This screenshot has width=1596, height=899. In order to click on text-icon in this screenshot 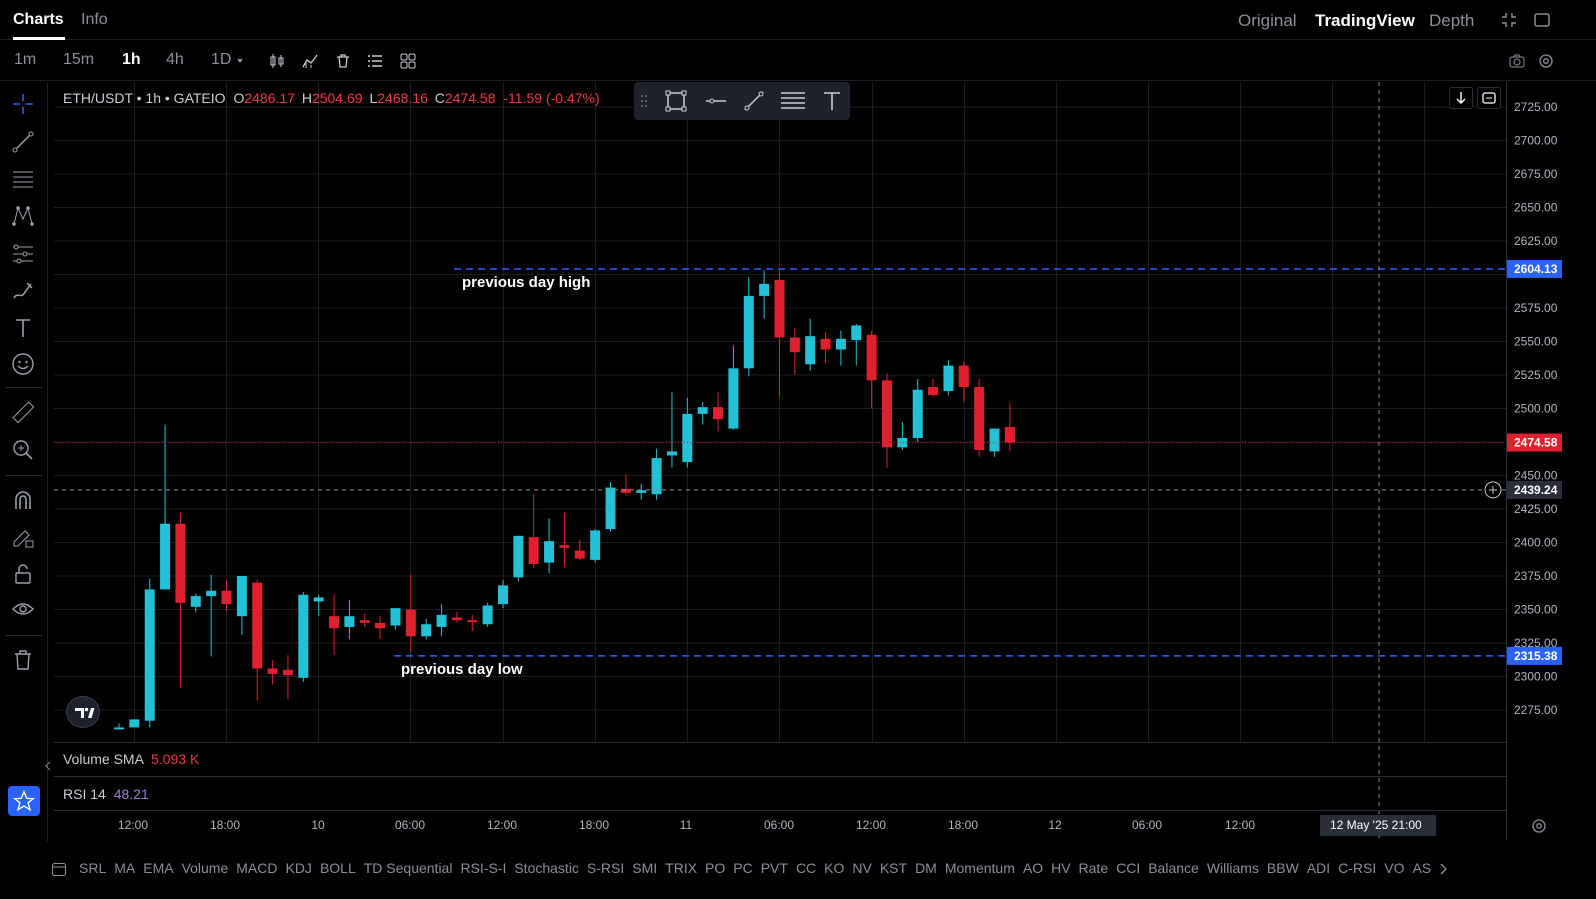, I will do `click(832, 101)`.